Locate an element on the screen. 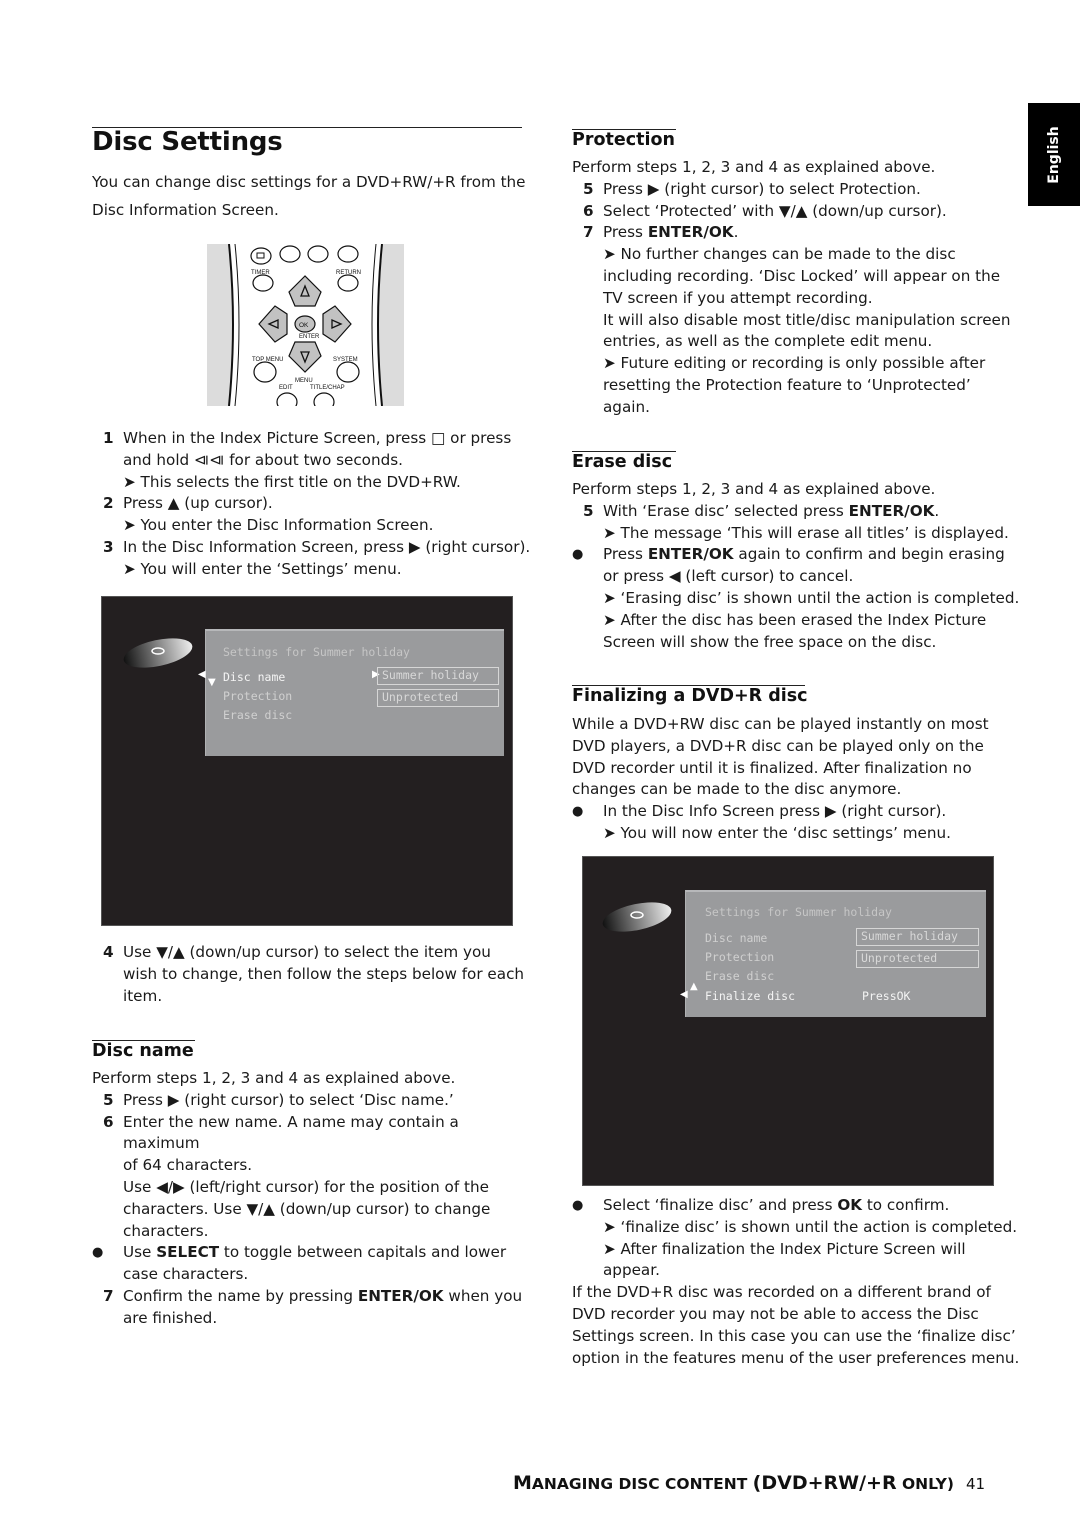 The height and width of the screenshot is (1528, 1080). svg-text: OK is located at coordinates (304, 325).